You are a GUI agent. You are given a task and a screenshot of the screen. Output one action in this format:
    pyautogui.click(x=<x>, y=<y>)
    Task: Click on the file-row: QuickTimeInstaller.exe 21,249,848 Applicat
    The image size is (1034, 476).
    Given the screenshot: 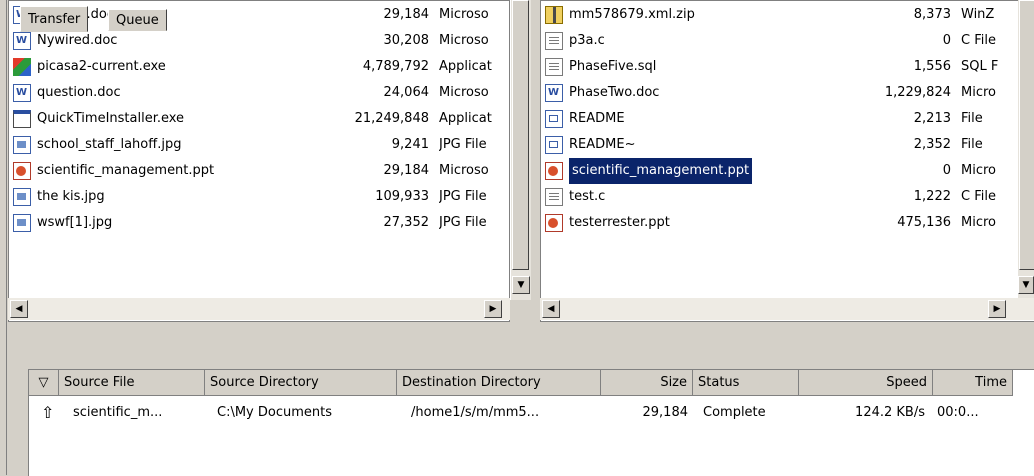 What is the action you would take?
    pyautogui.click(x=259, y=119)
    